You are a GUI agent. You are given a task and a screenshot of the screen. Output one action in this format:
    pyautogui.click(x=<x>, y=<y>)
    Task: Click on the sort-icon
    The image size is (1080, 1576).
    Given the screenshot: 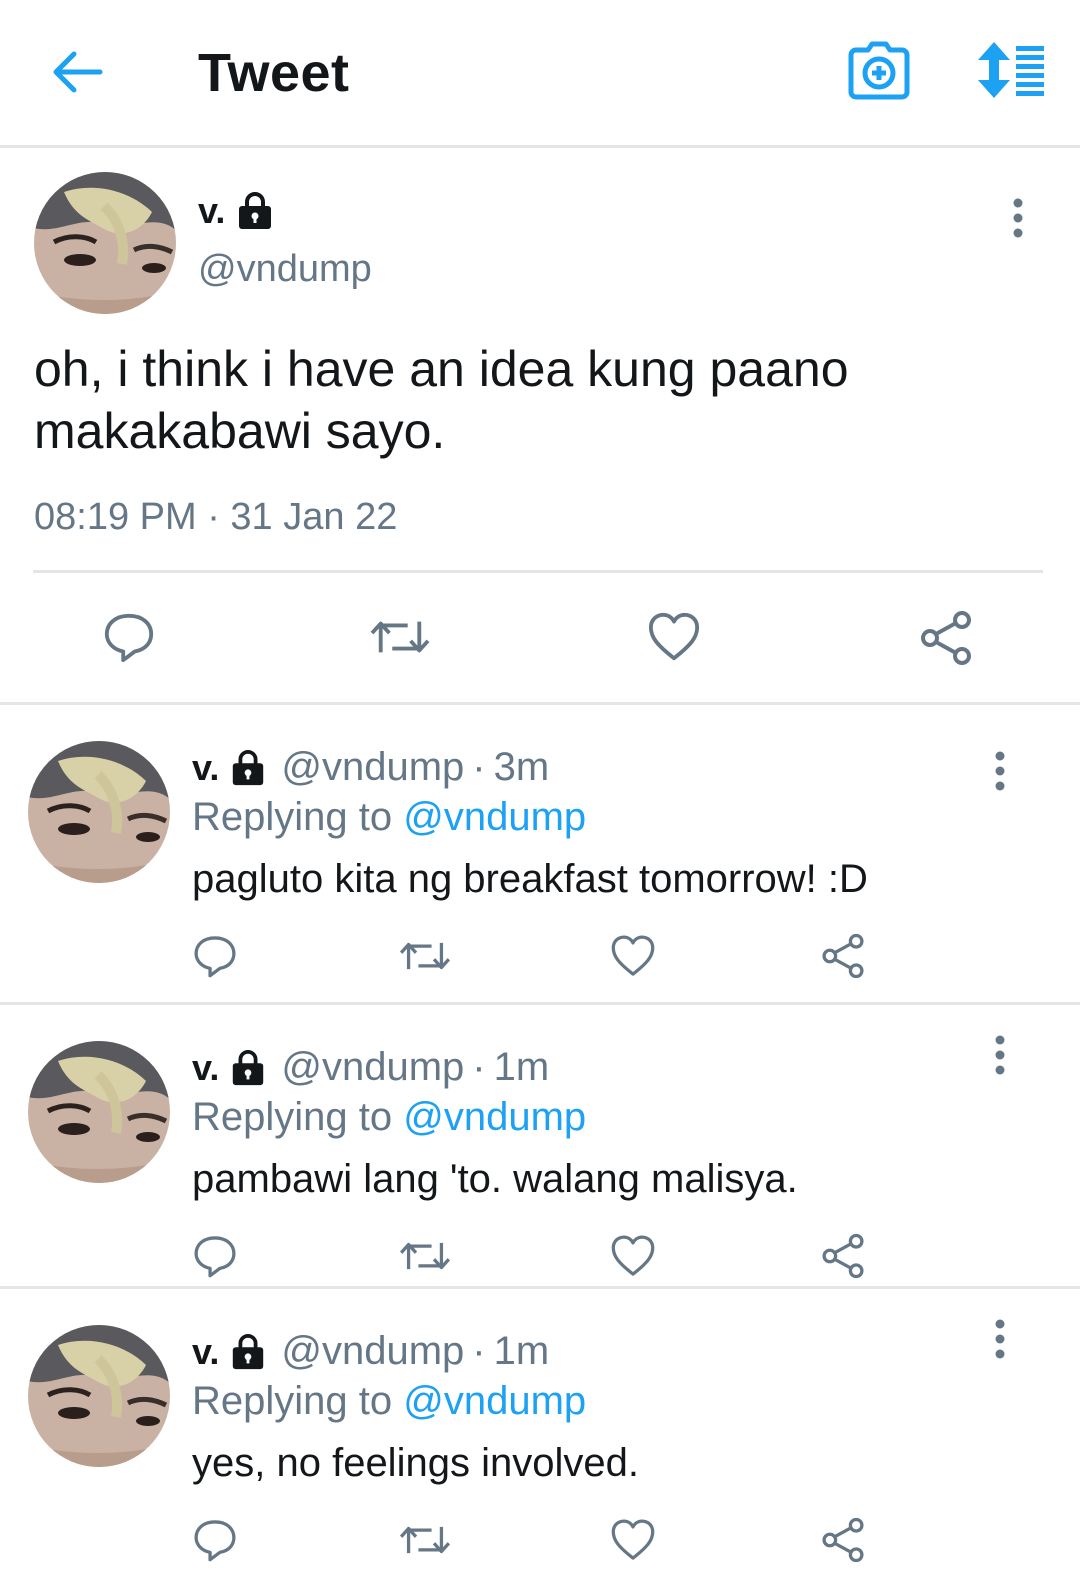 What is the action you would take?
    pyautogui.click(x=1011, y=70)
    